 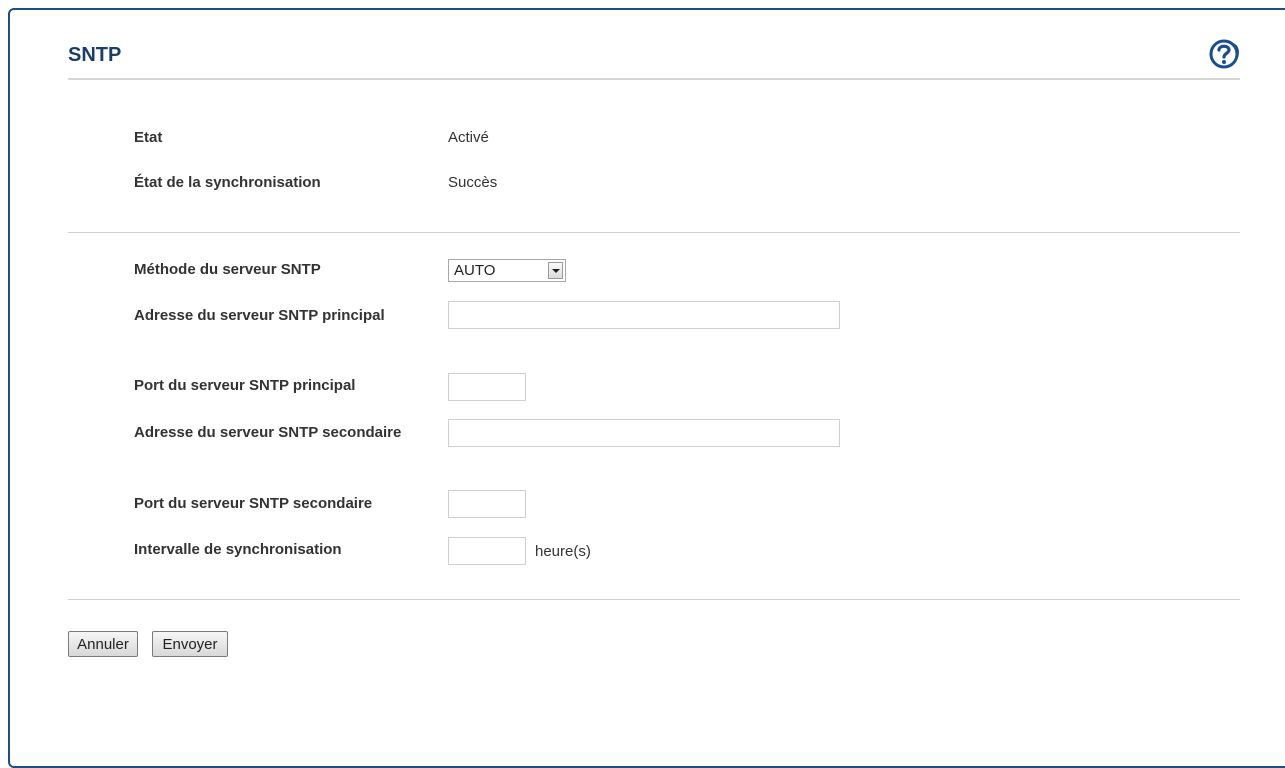 I want to click on section-divider, so click(x=654, y=232).